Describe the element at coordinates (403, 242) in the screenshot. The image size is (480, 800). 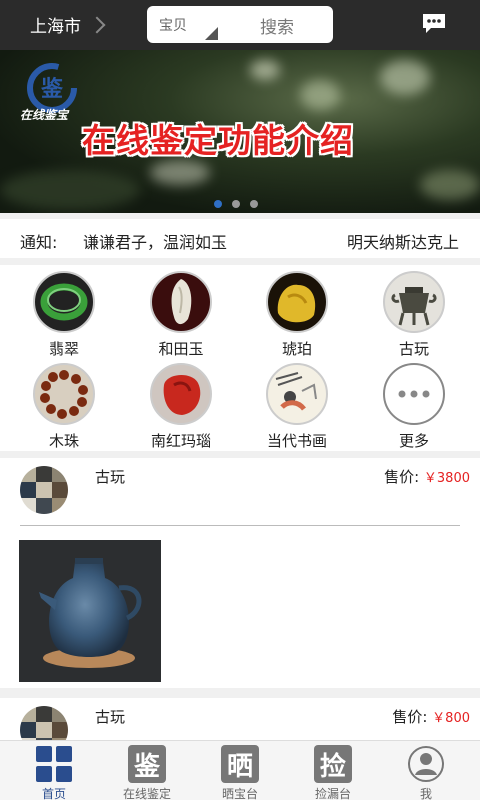
I see `notice-text-scroll: 明天纳斯达克上` at that location.